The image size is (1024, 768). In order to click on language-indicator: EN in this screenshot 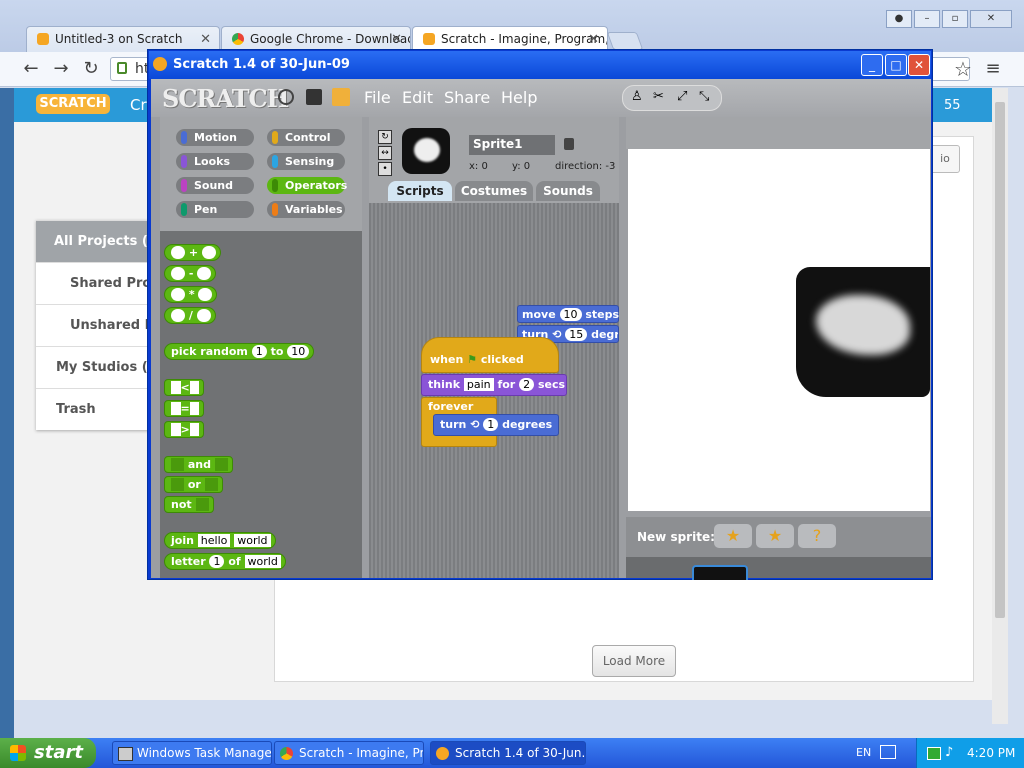, I will do `click(863, 752)`.